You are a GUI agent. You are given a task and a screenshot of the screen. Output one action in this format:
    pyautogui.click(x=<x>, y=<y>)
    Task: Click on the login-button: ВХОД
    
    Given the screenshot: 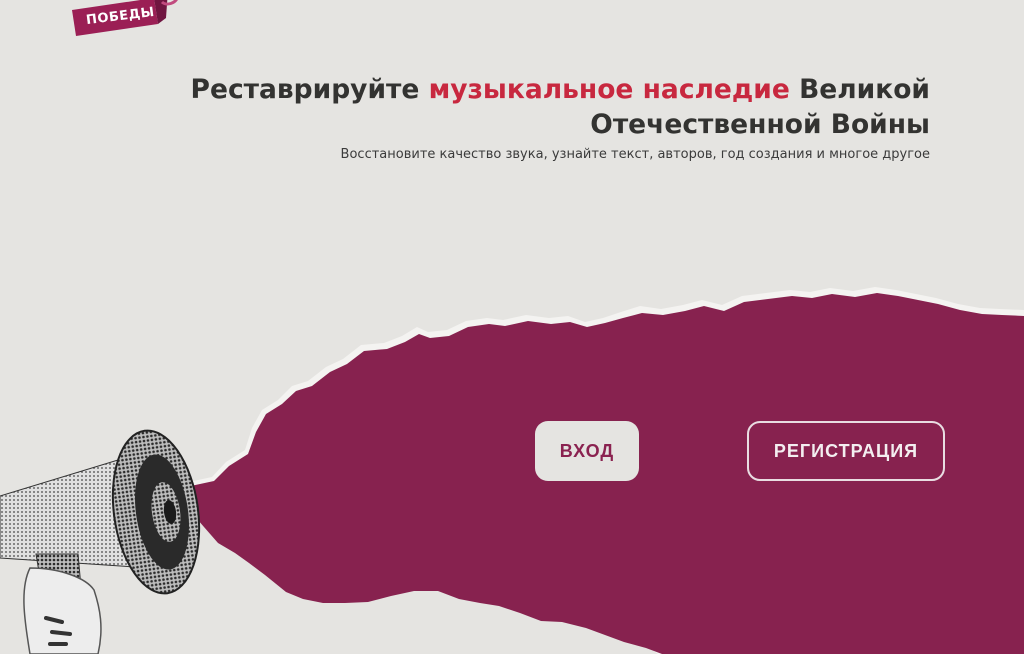 What is the action you would take?
    pyautogui.click(x=587, y=451)
    